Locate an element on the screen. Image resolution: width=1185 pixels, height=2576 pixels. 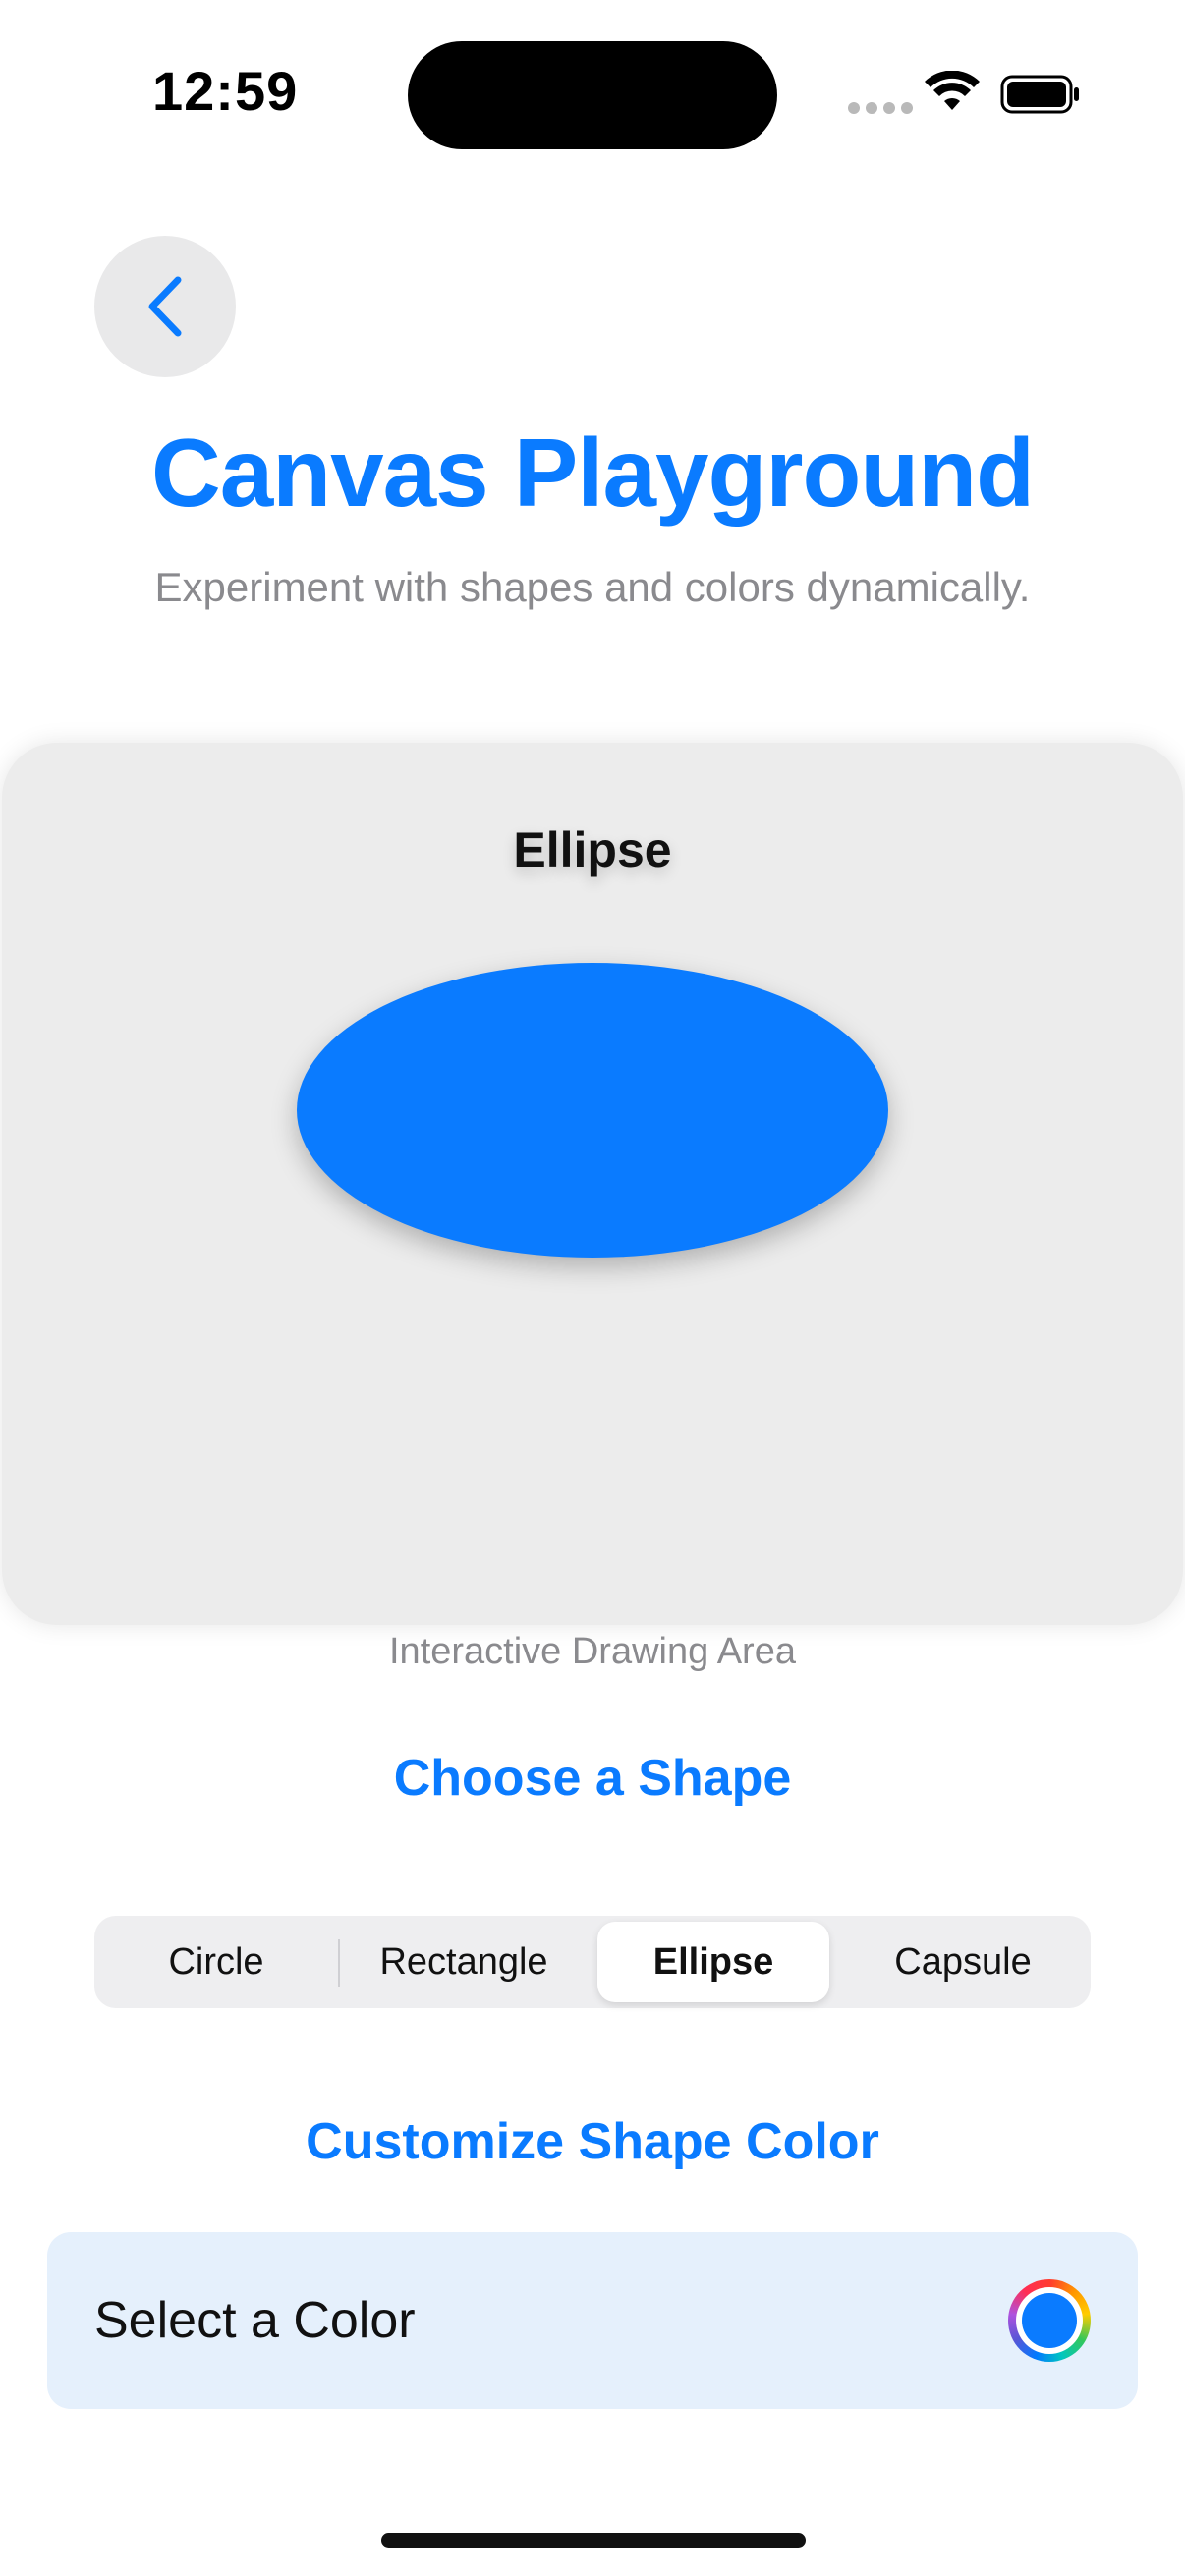
status-time: 12:59 is located at coordinates (226, 91).